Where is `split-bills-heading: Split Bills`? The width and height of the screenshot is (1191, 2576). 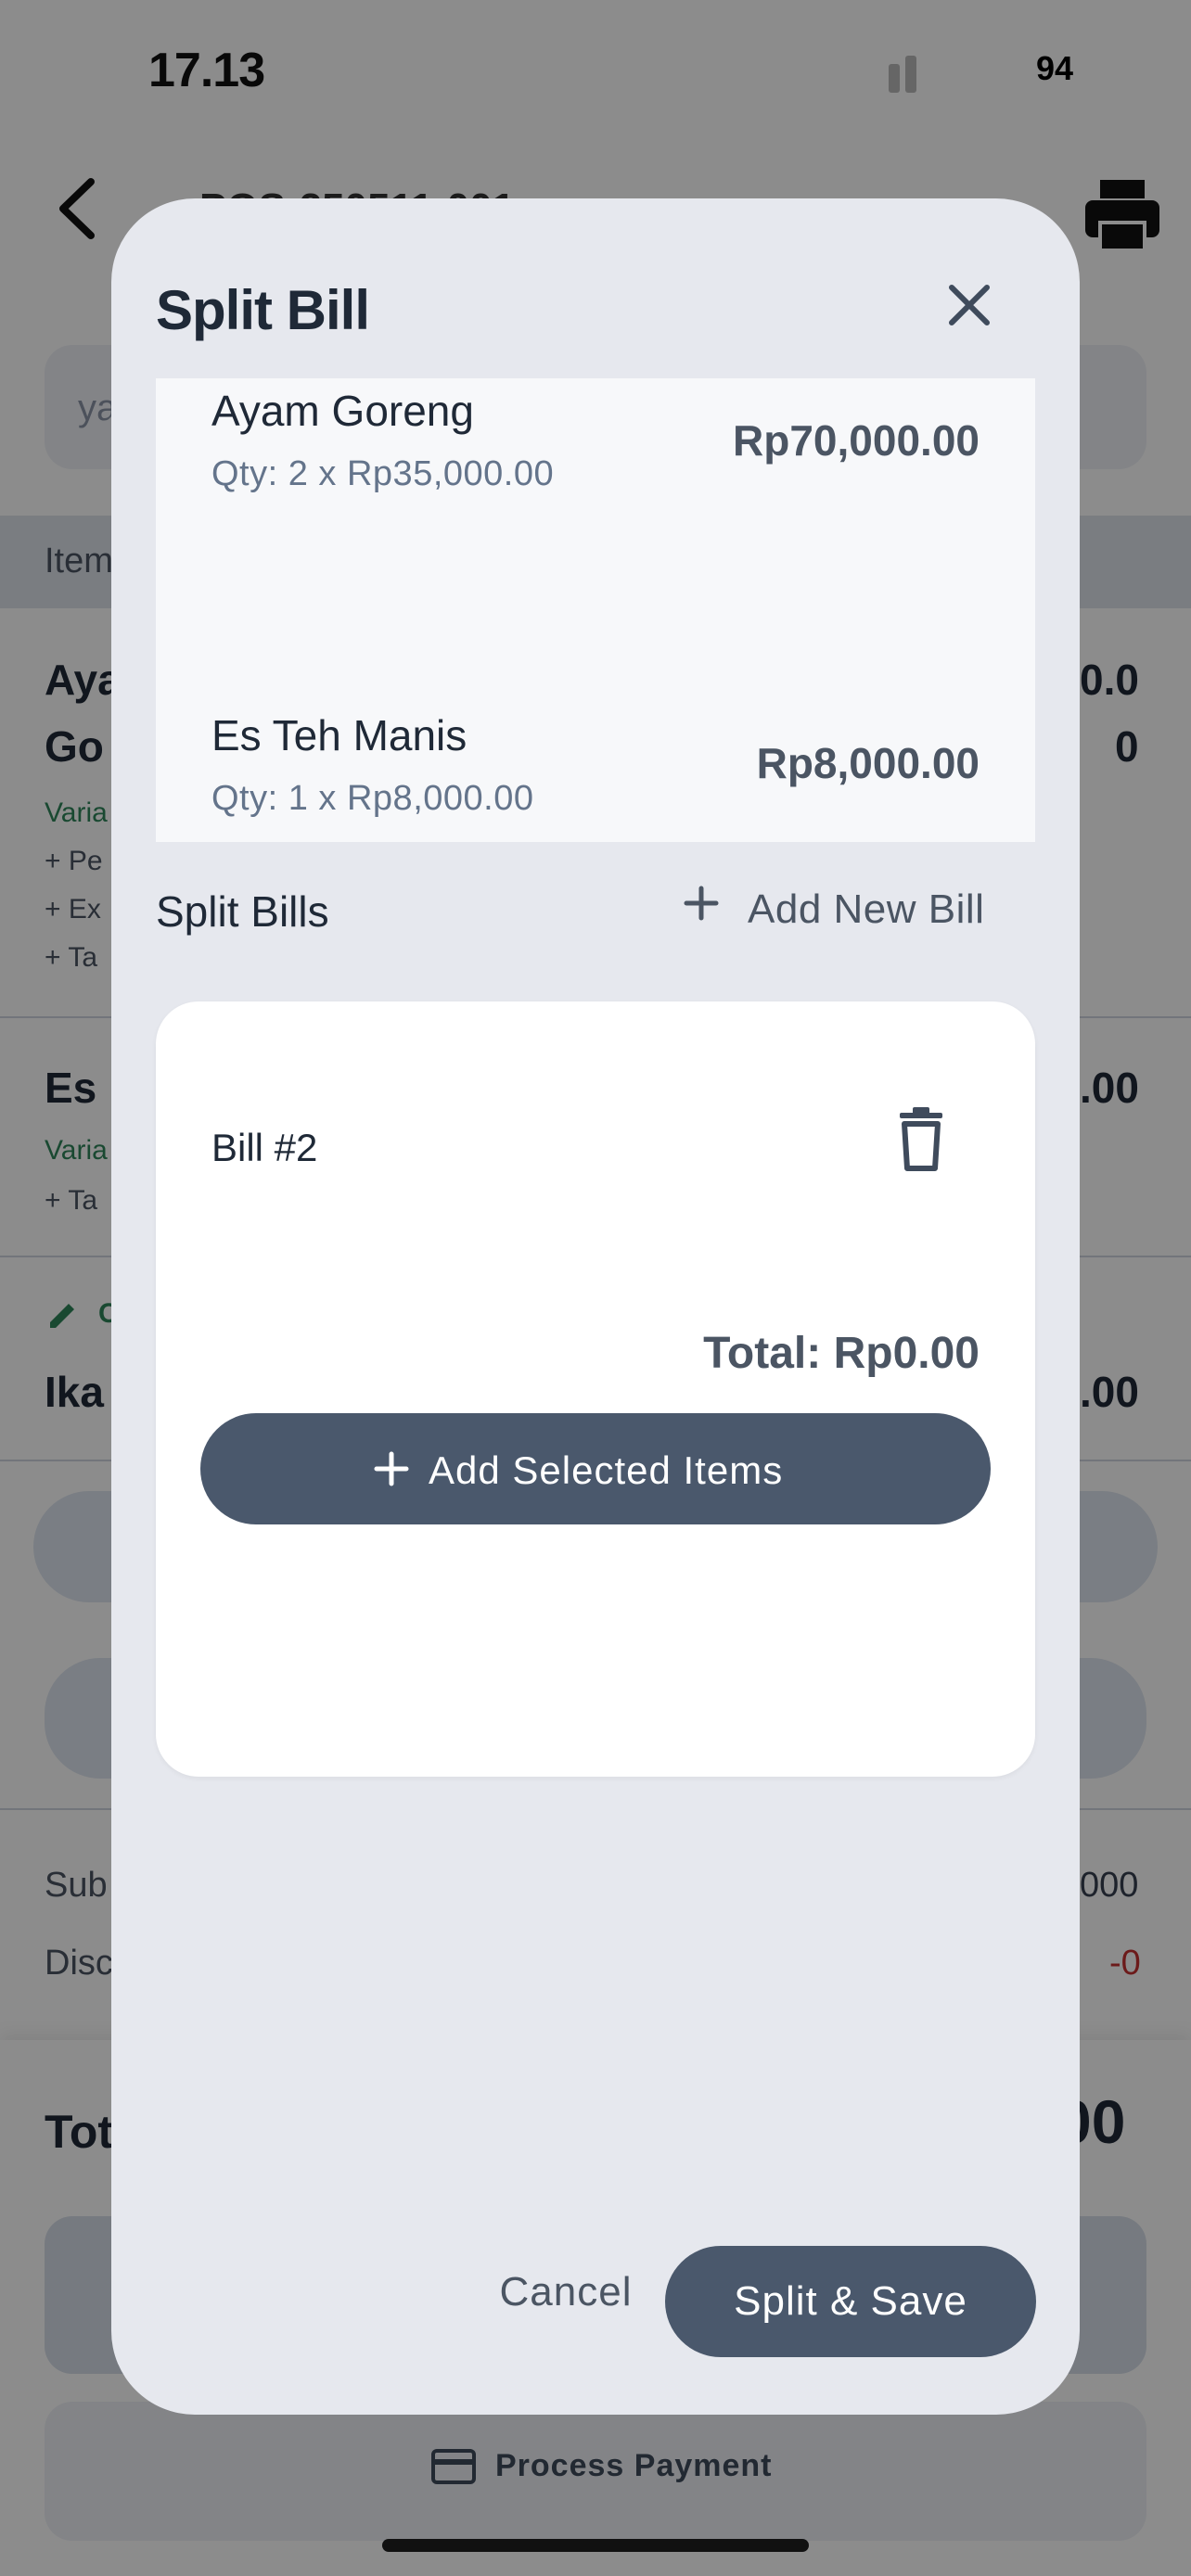
split-bills-heading: Split Bills is located at coordinates (242, 911).